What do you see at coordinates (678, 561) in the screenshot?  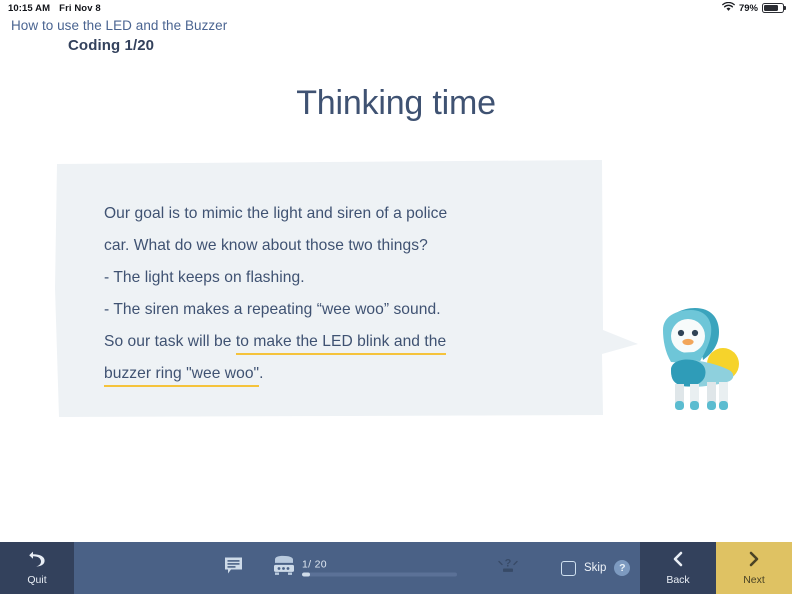 I see `chevron-left-icon` at bounding box center [678, 561].